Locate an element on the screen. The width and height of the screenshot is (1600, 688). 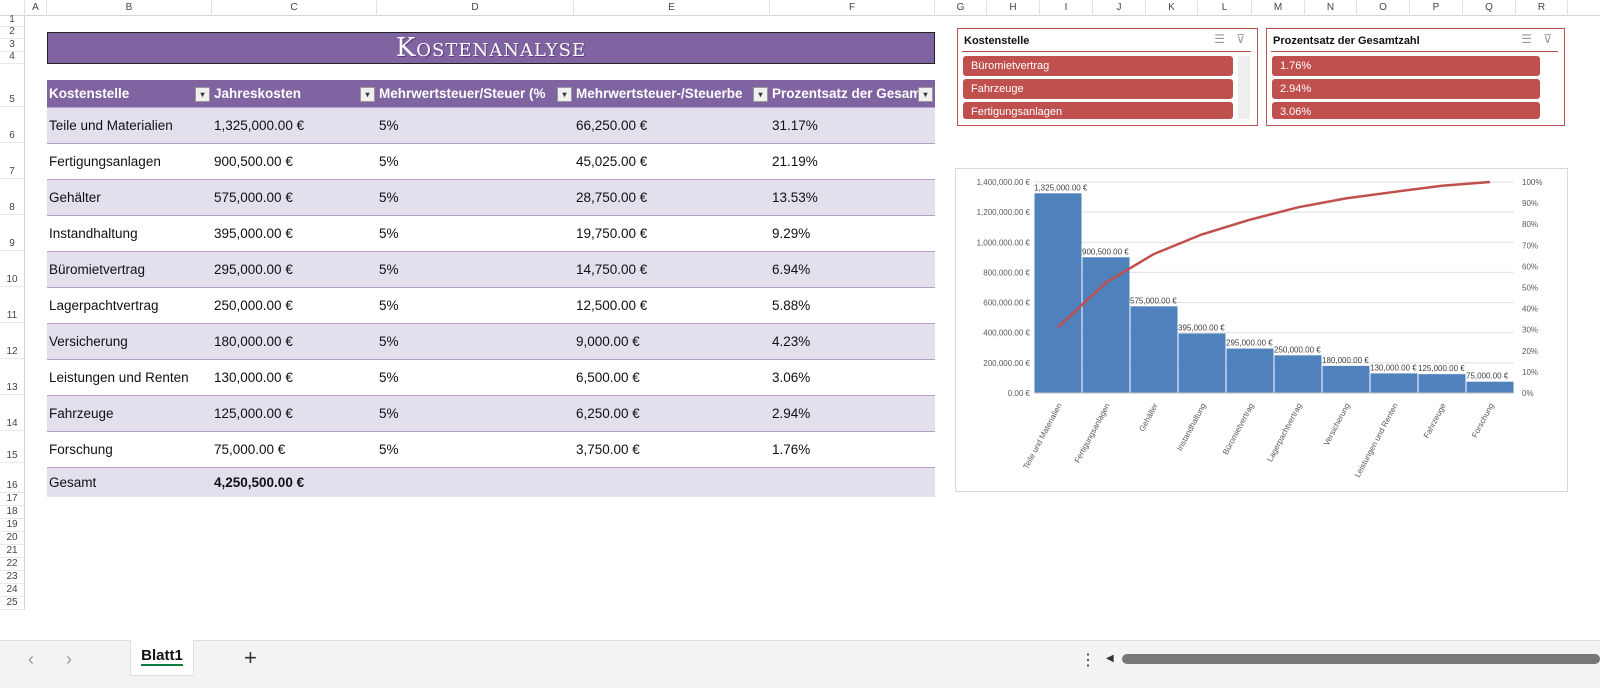
column-header: N is located at coordinates (1331, 8).